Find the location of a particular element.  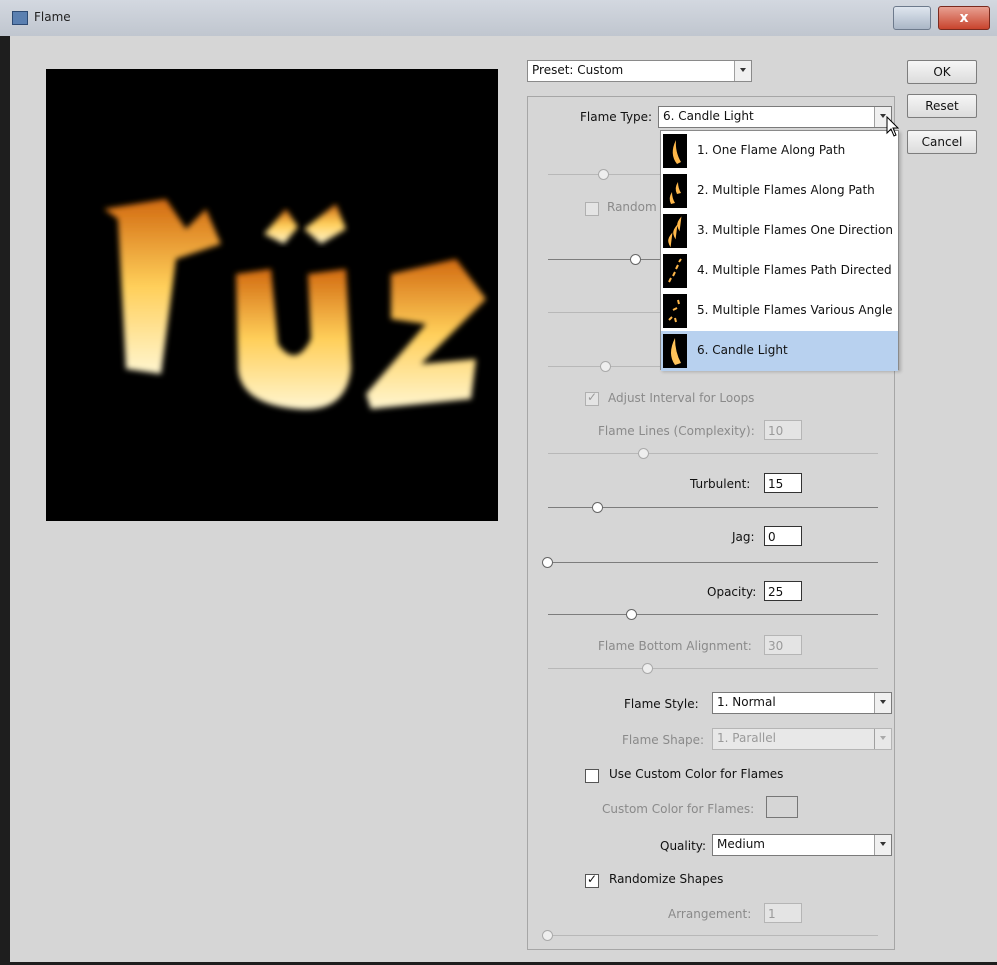

flame-shape-label: Flame Shape: is located at coordinates (663, 740).